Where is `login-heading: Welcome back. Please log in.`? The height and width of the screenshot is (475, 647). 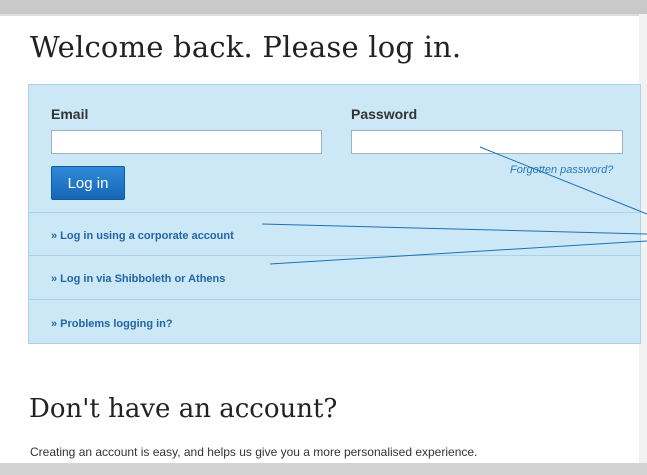 login-heading: Welcome back. Please log in. is located at coordinates (246, 47).